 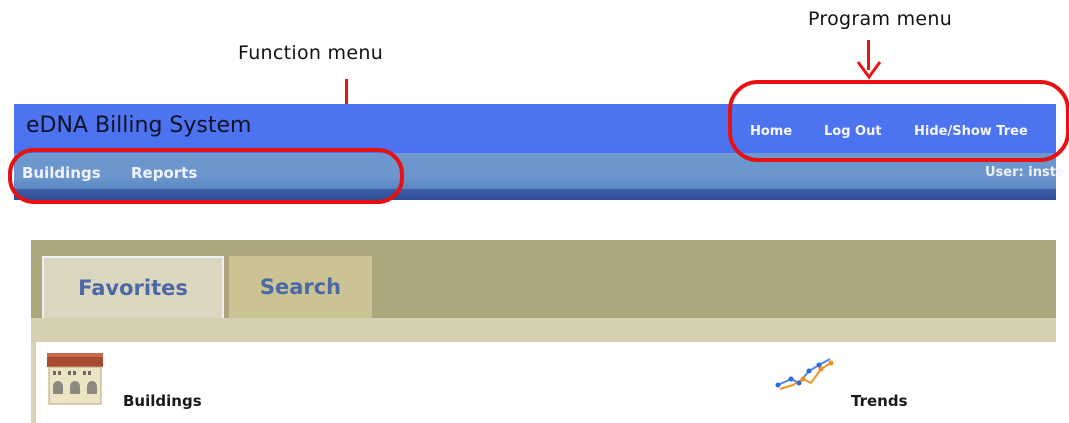 I want to click on buildings-widget-label: Buildings, so click(x=162, y=401).